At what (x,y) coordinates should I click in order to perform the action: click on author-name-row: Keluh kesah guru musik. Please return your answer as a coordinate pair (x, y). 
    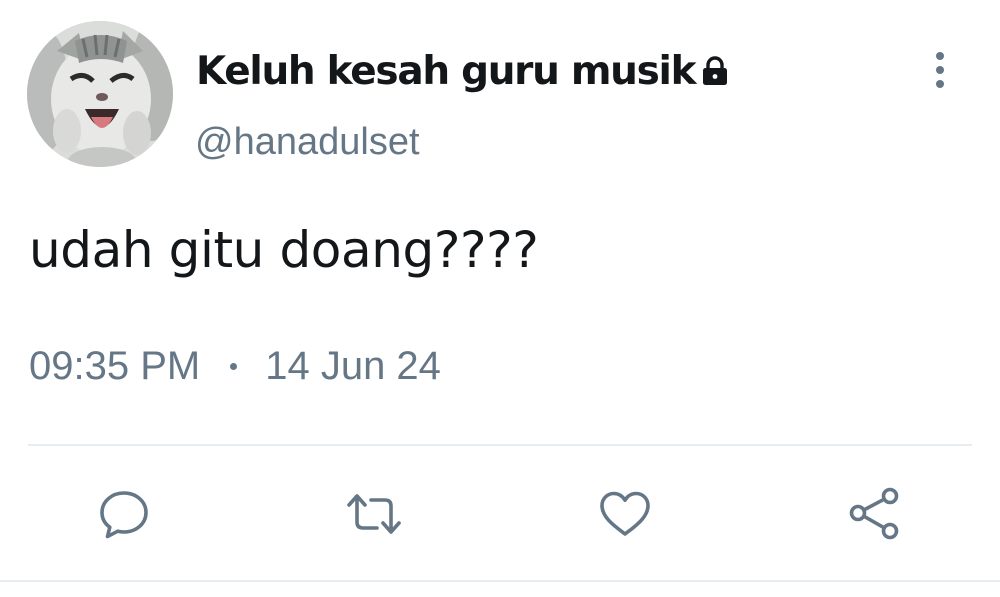
    Looking at the image, I should click on (464, 71).